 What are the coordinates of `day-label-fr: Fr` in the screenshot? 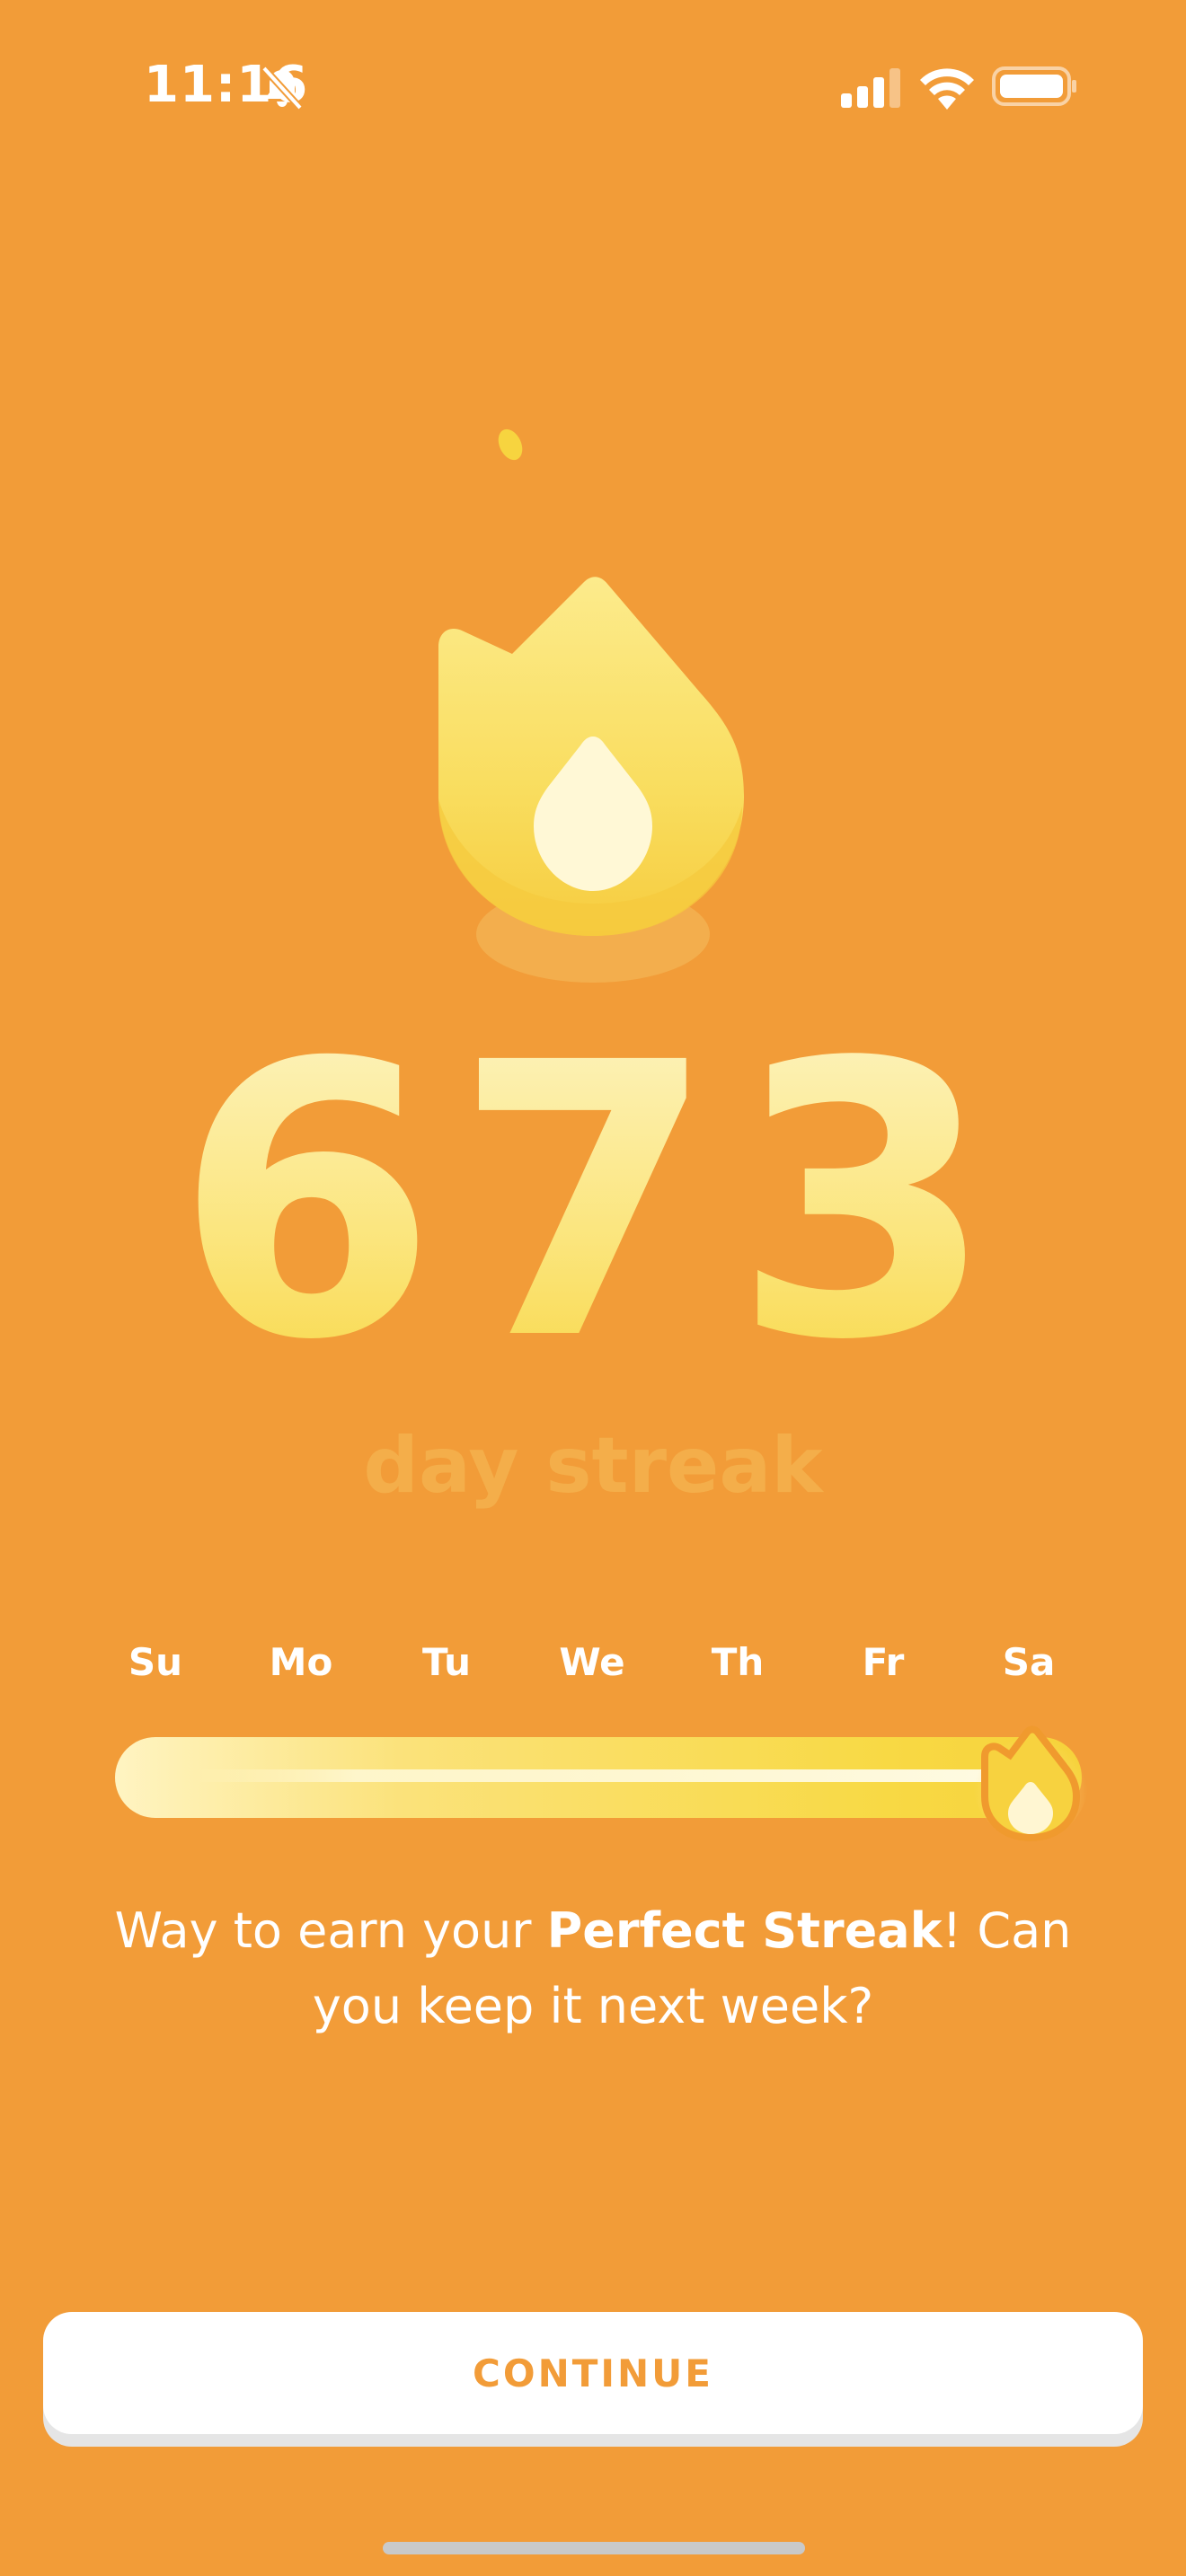 It's located at (883, 1662).